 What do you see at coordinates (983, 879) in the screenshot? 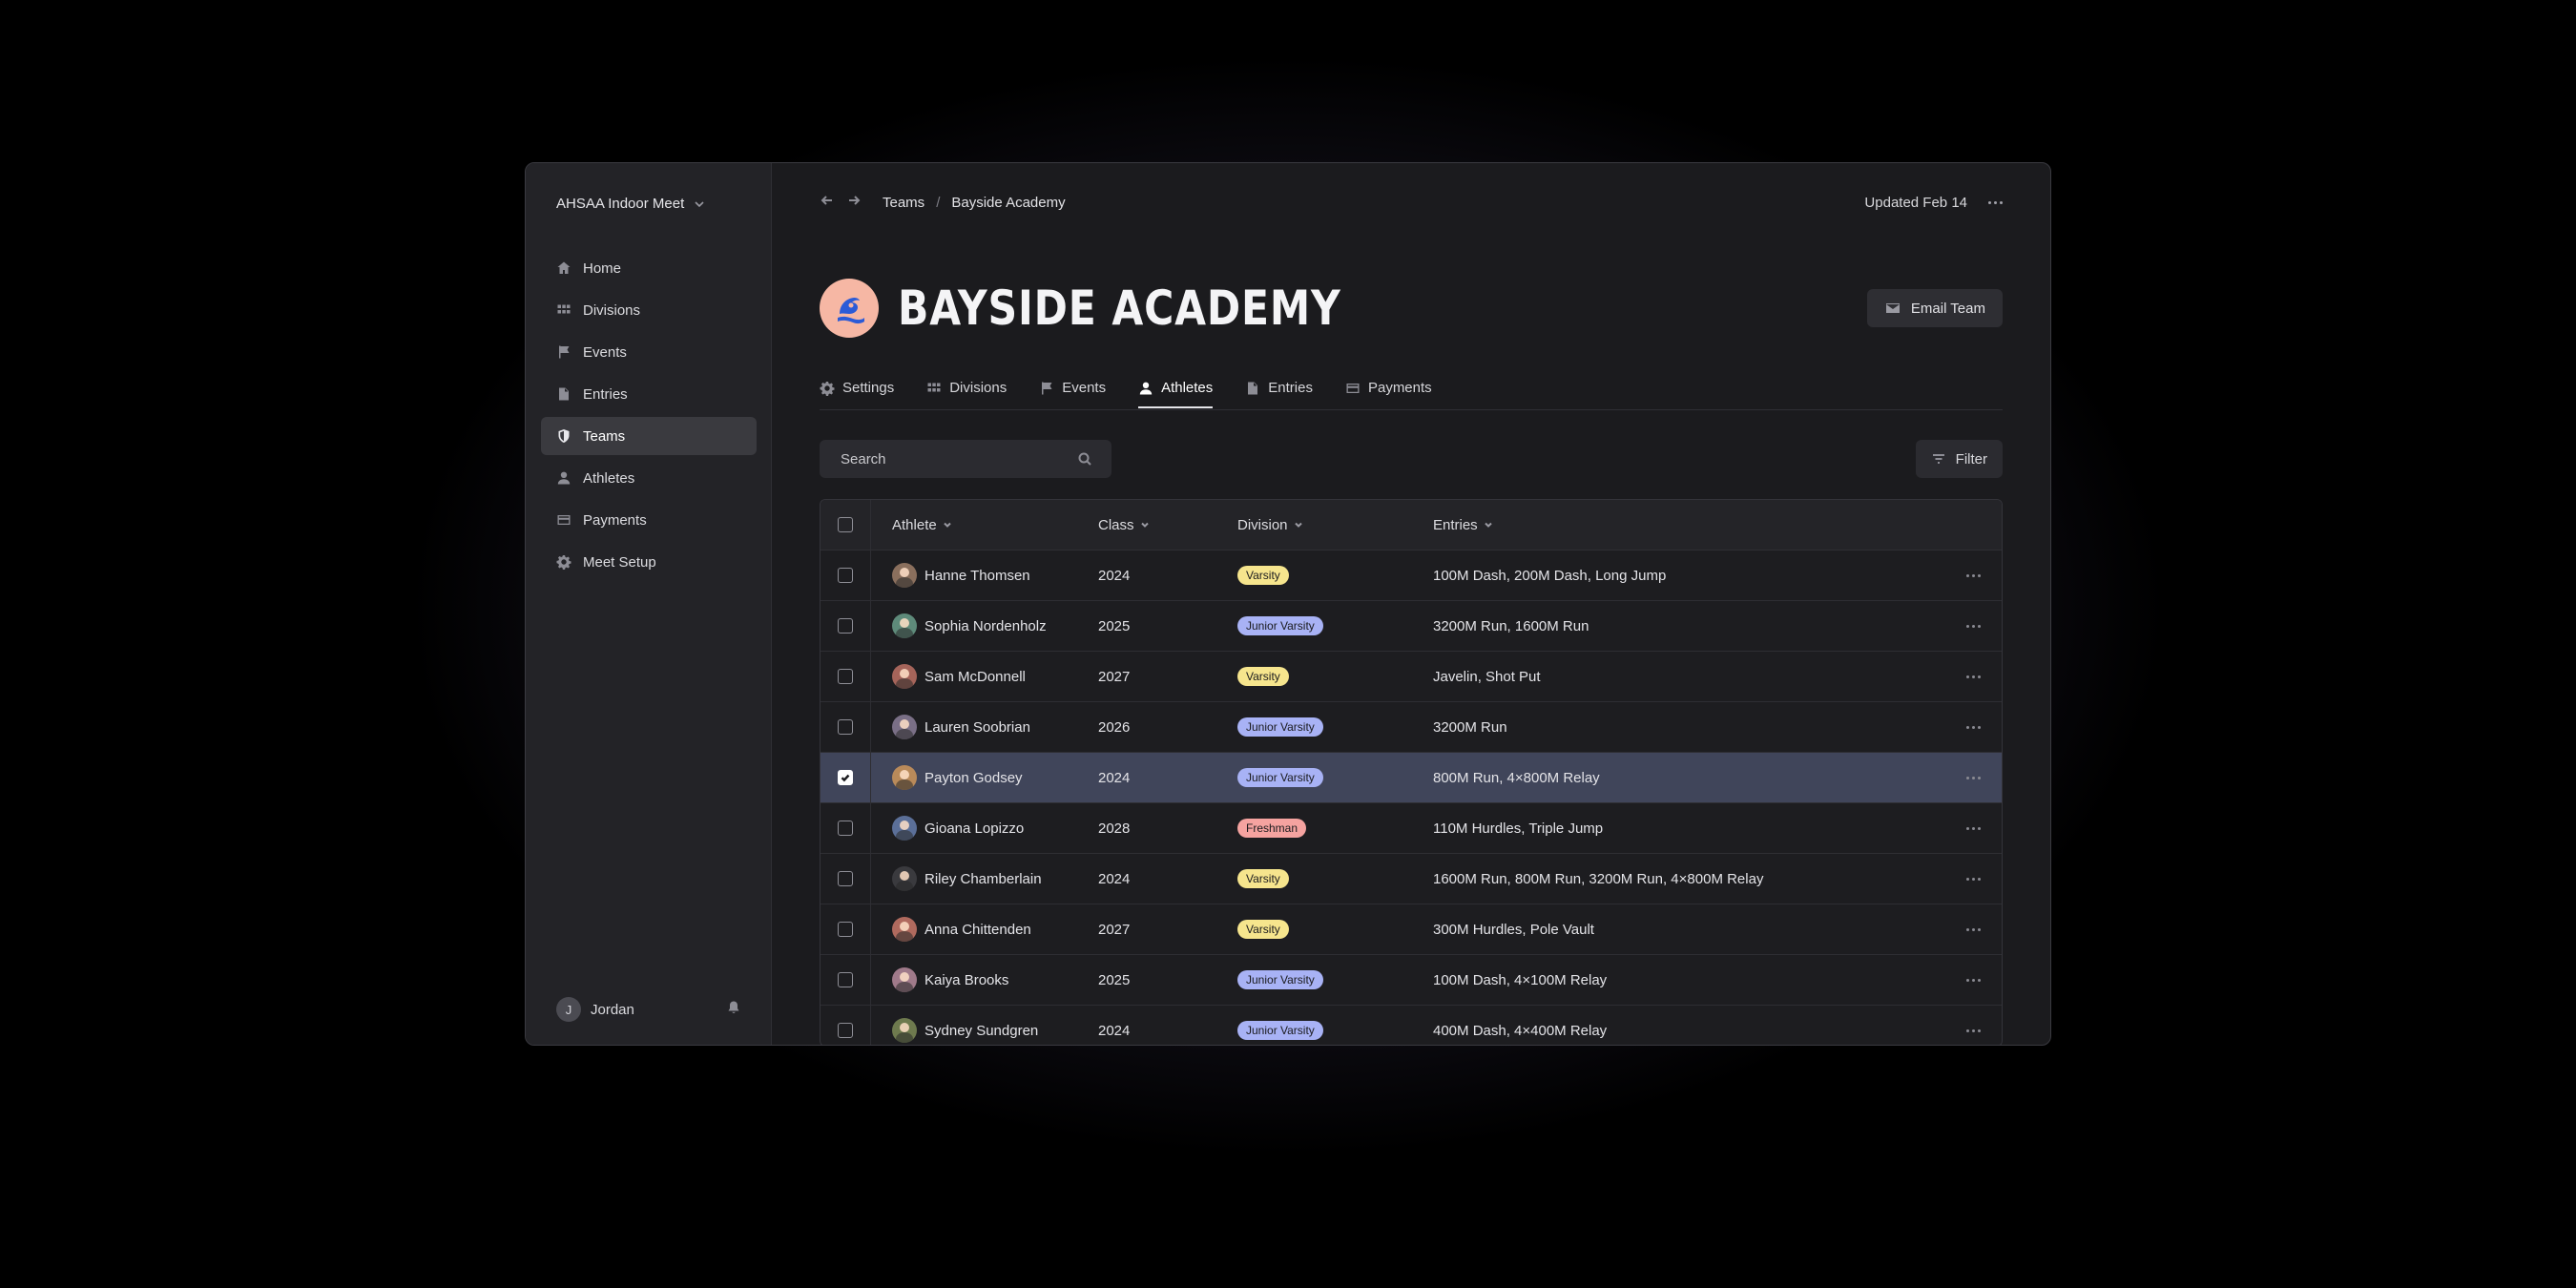
I see `athlete-name: Riley Chamberlain` at bounding box center [983, 879].